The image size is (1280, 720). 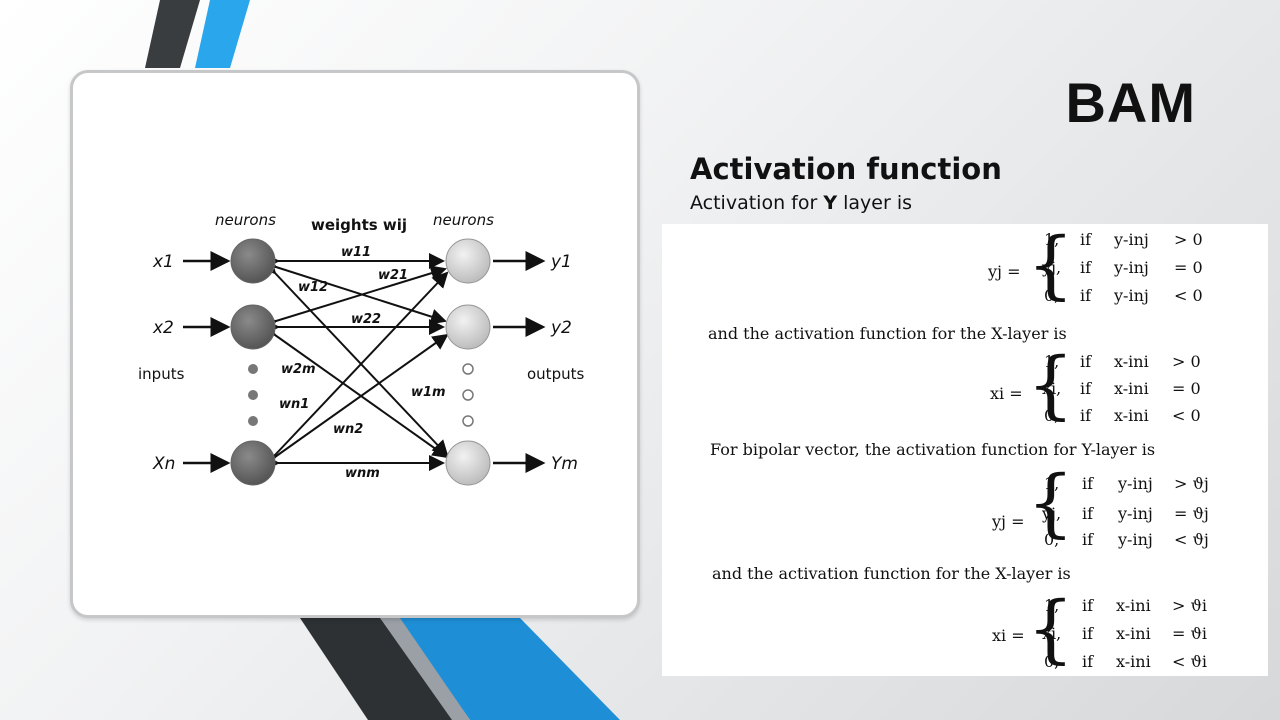 I want to click on eq1-case2-cond: = 0, so click(x=1188, y=267).